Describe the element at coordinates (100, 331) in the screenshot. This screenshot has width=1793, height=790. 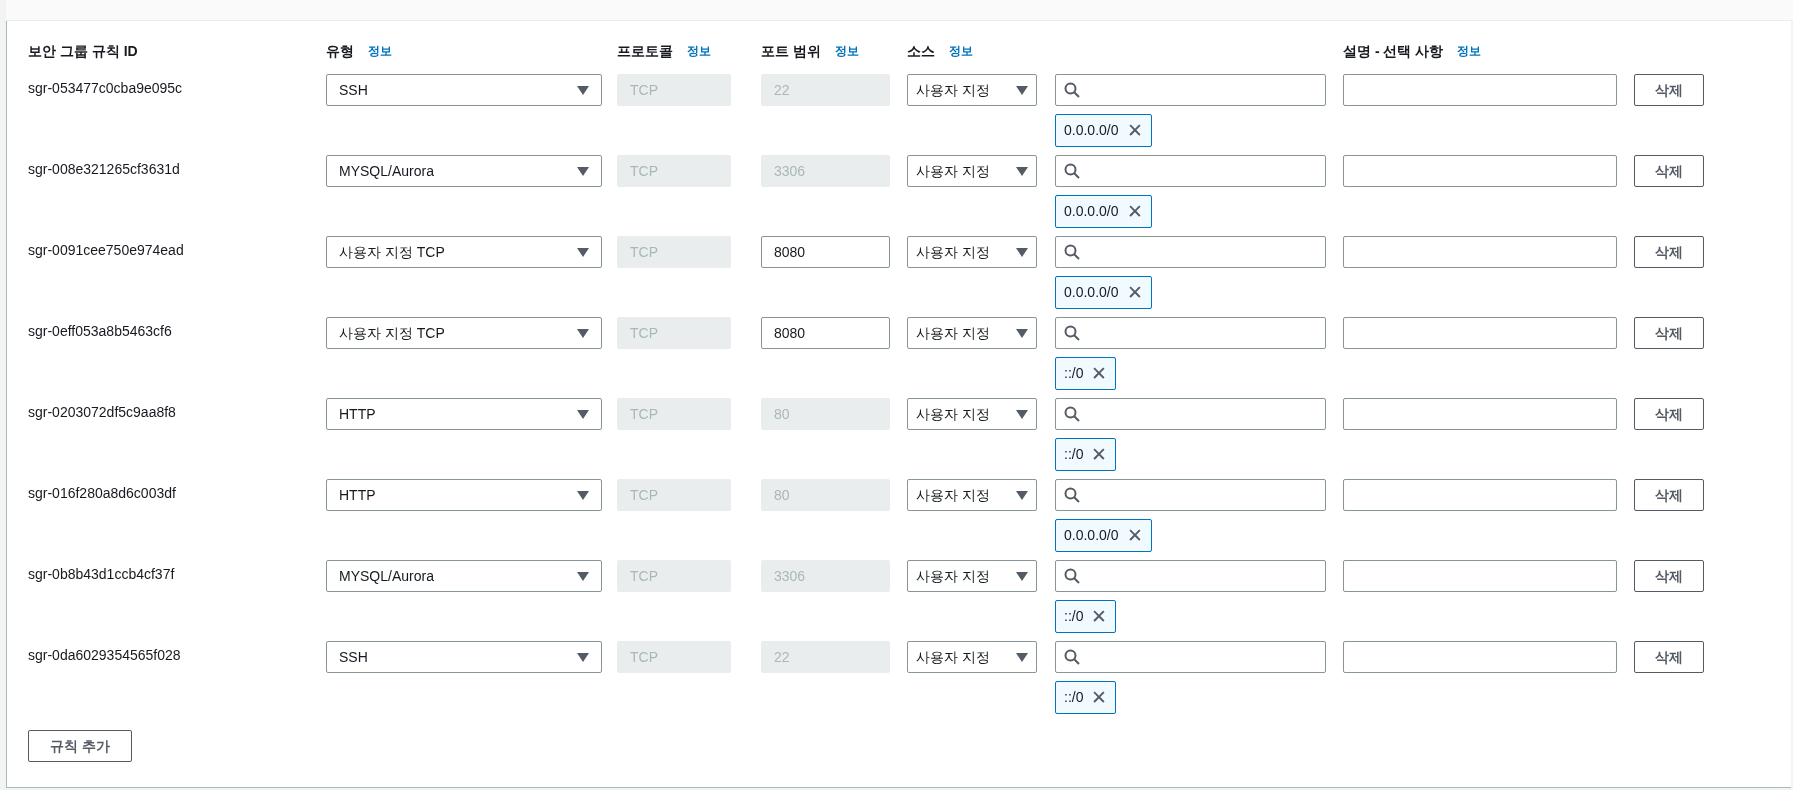
I see `rule-id: sgr-0eff053a8b5463cf6` at that location.